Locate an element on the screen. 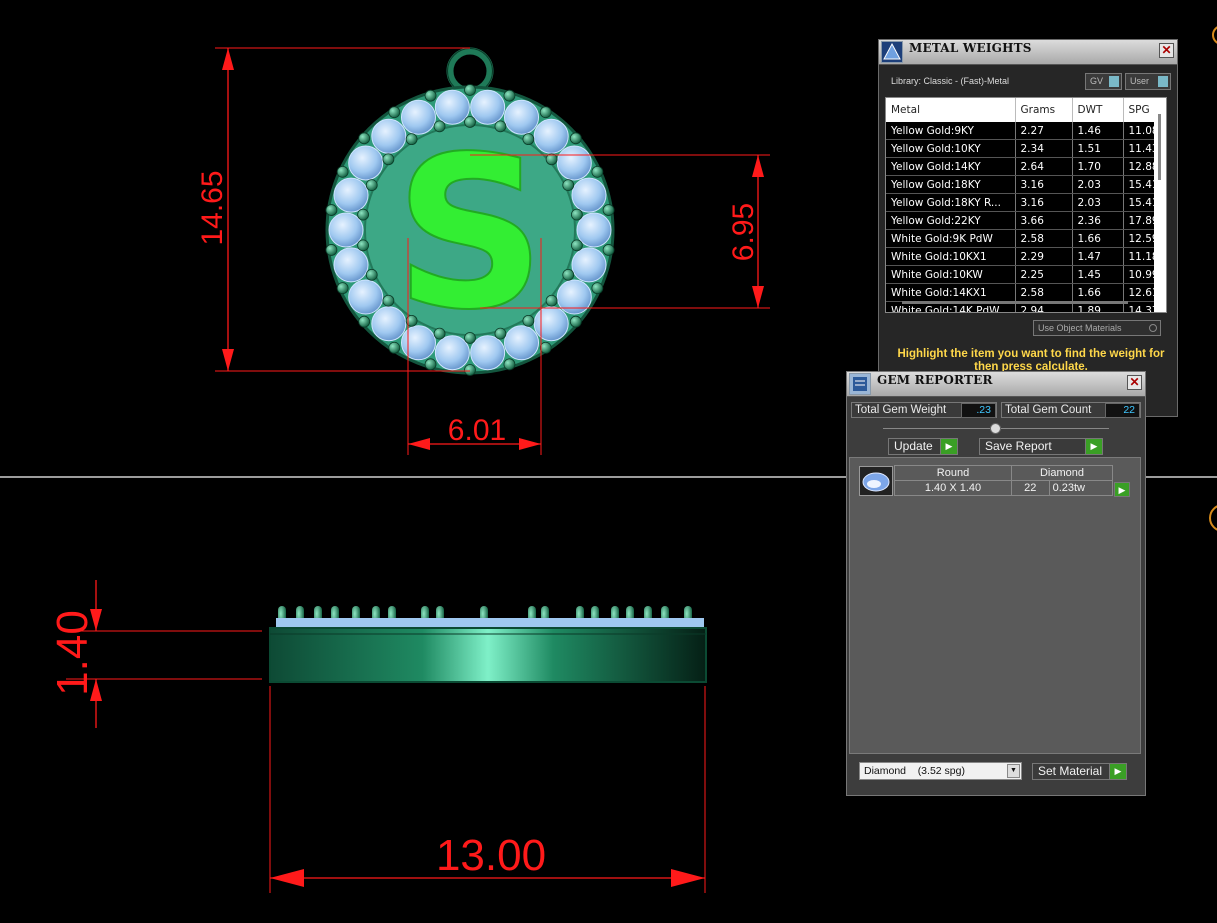  gem-shape: Round is located at coordinates (953, 473).